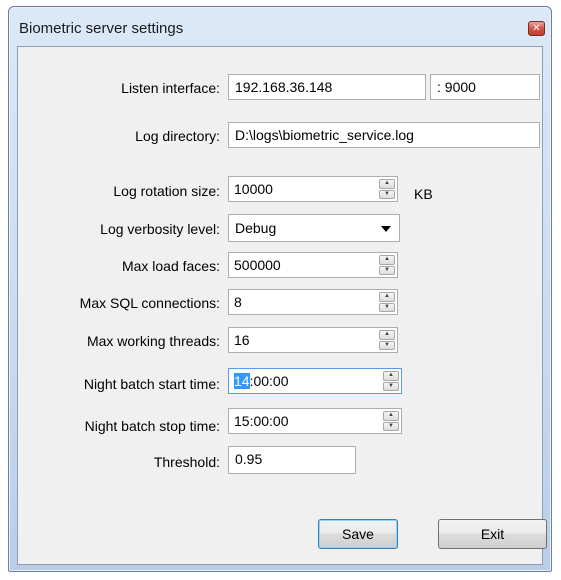 The image size is (561, 580). I want to click on selected-hour-text: 14, so click(242, 381).